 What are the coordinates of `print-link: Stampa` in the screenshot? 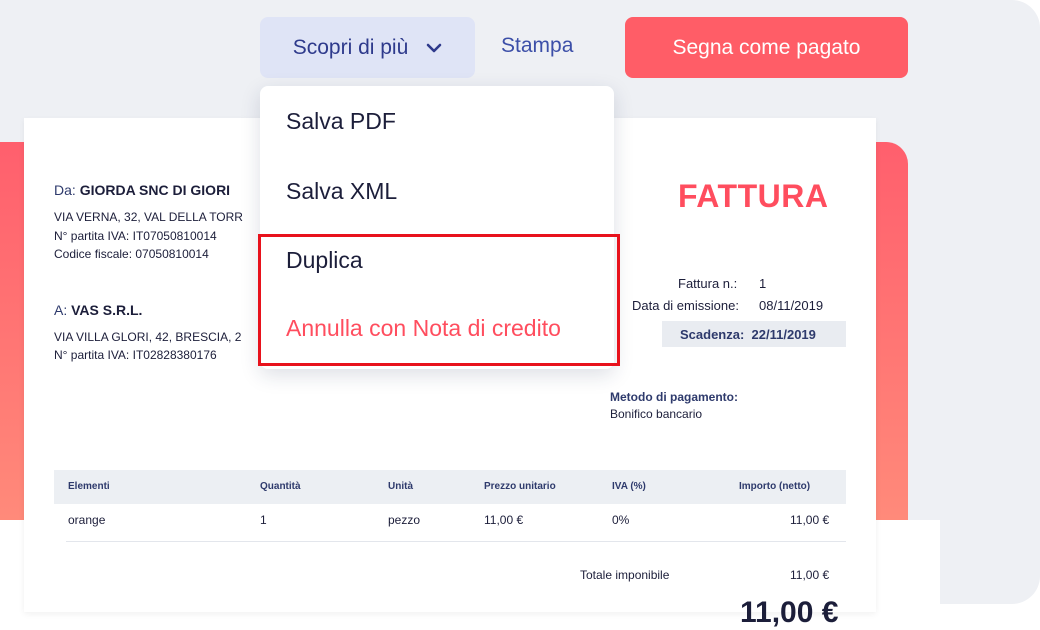 It's located at (537, 46).